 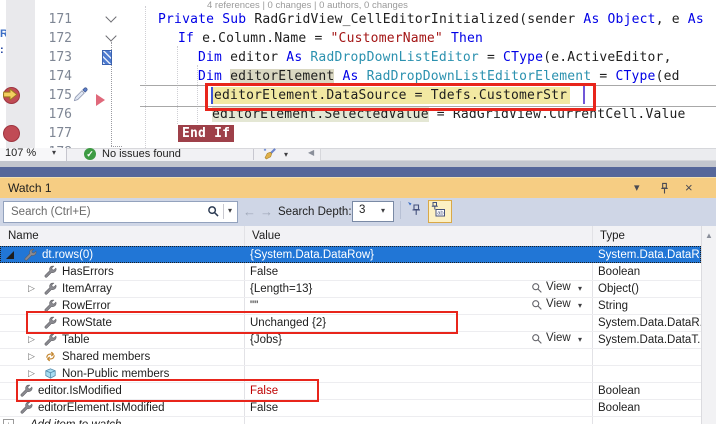 What do you see at coordinates (312, 255) in the screenshot?
I see `row-value: {System.Data.DataRow}` at bounding box center [312, 255].